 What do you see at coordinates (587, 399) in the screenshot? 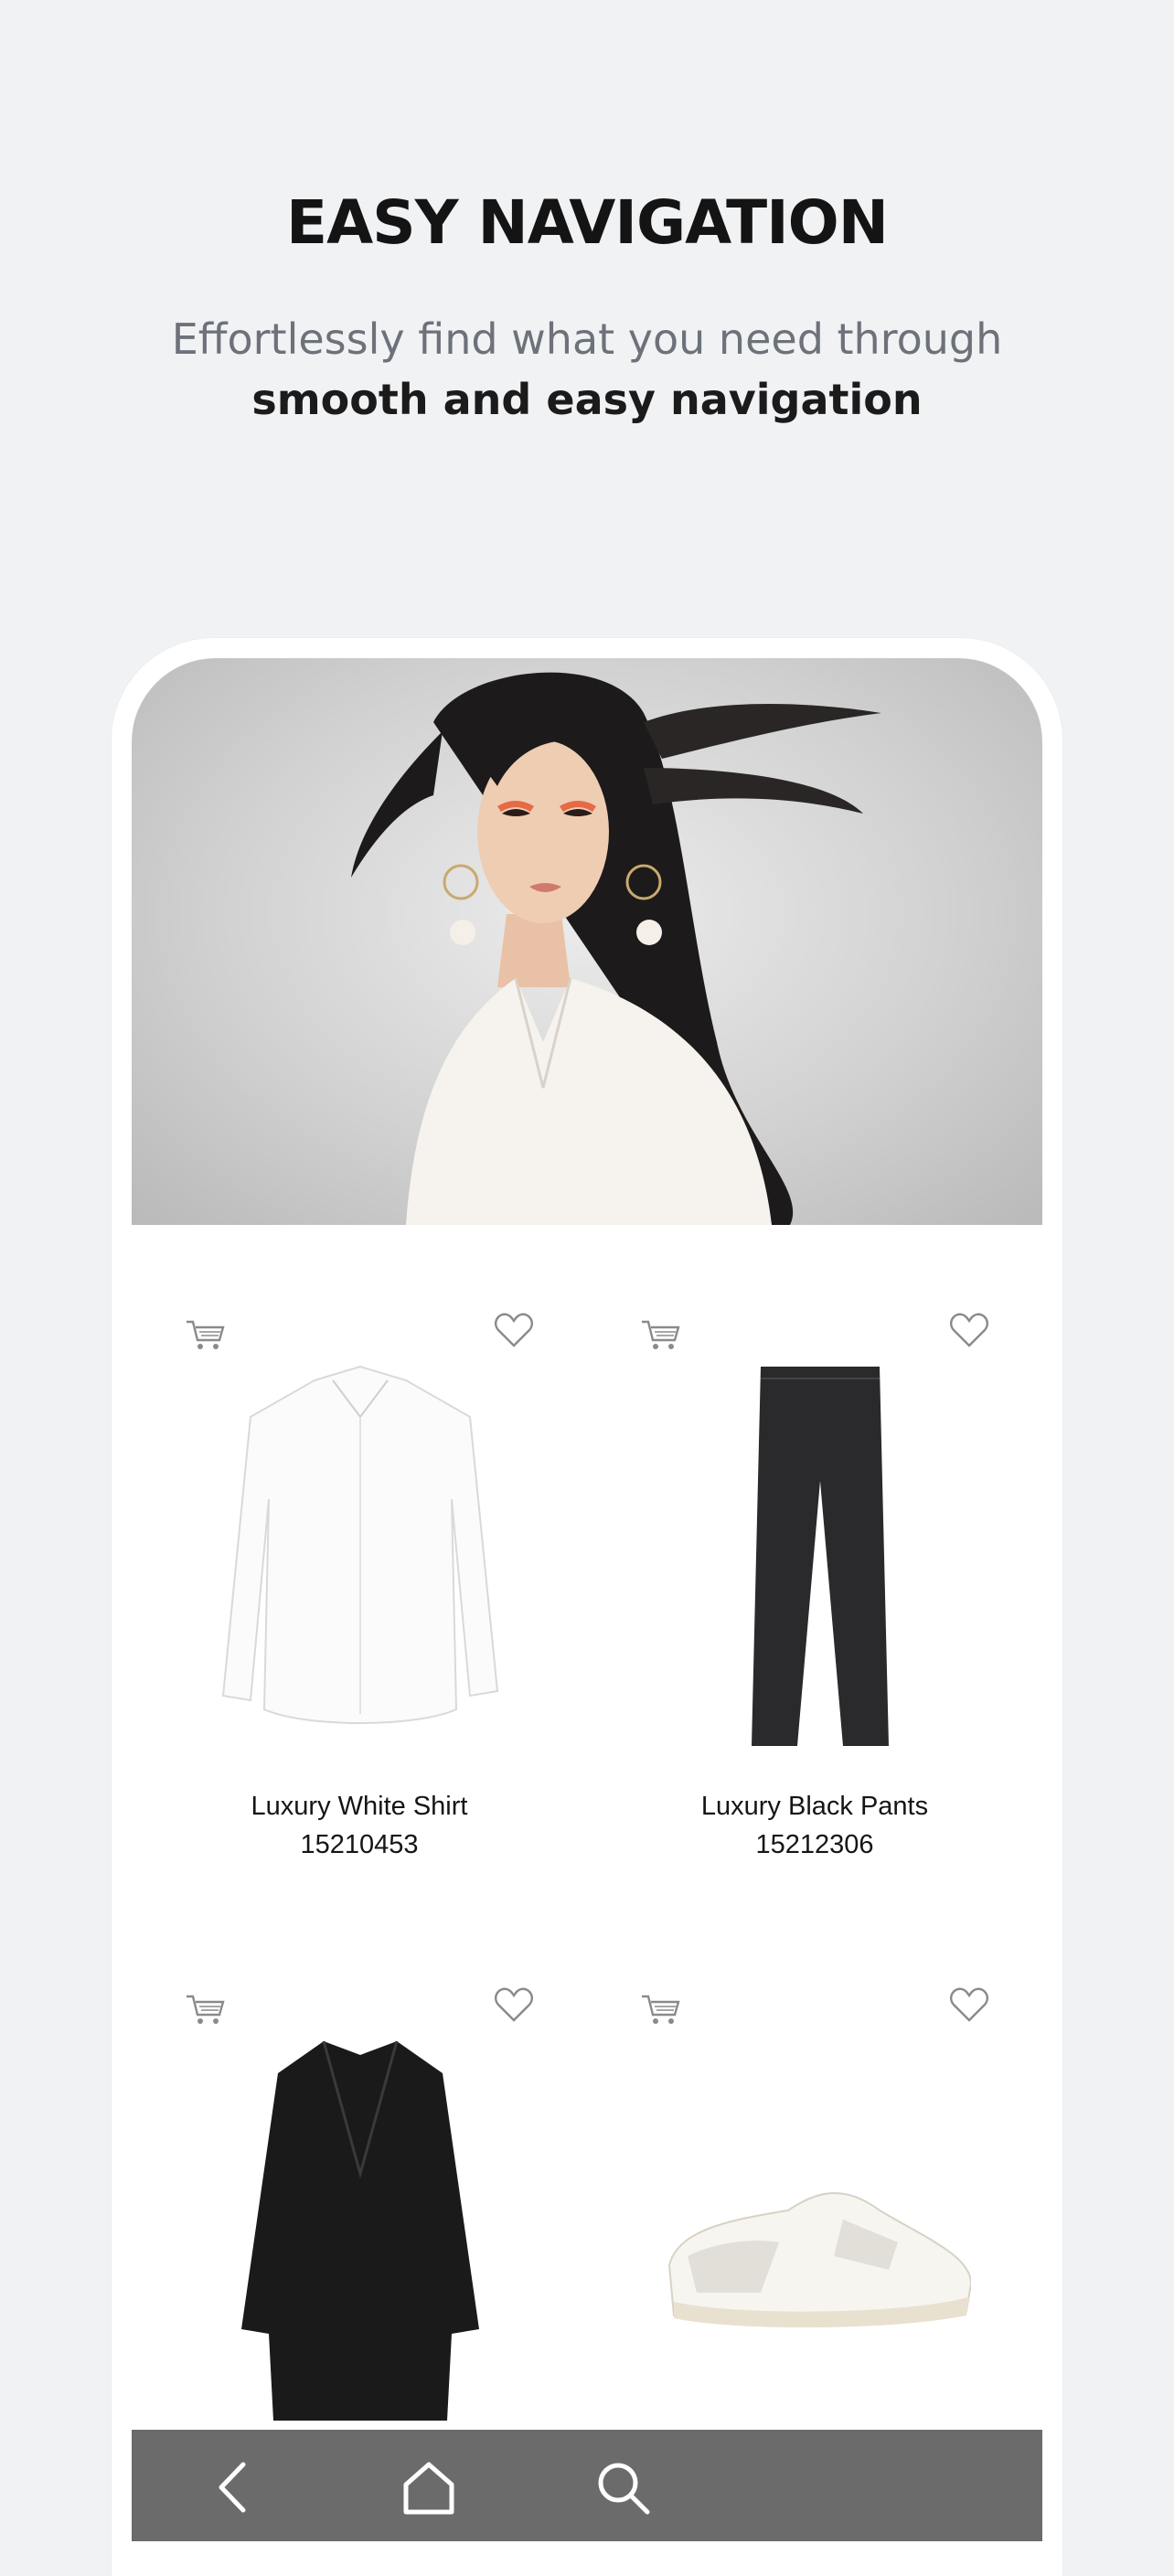
I see `subtitle-line-2: smooth and easy navigation` at bounding box center [587, 399].